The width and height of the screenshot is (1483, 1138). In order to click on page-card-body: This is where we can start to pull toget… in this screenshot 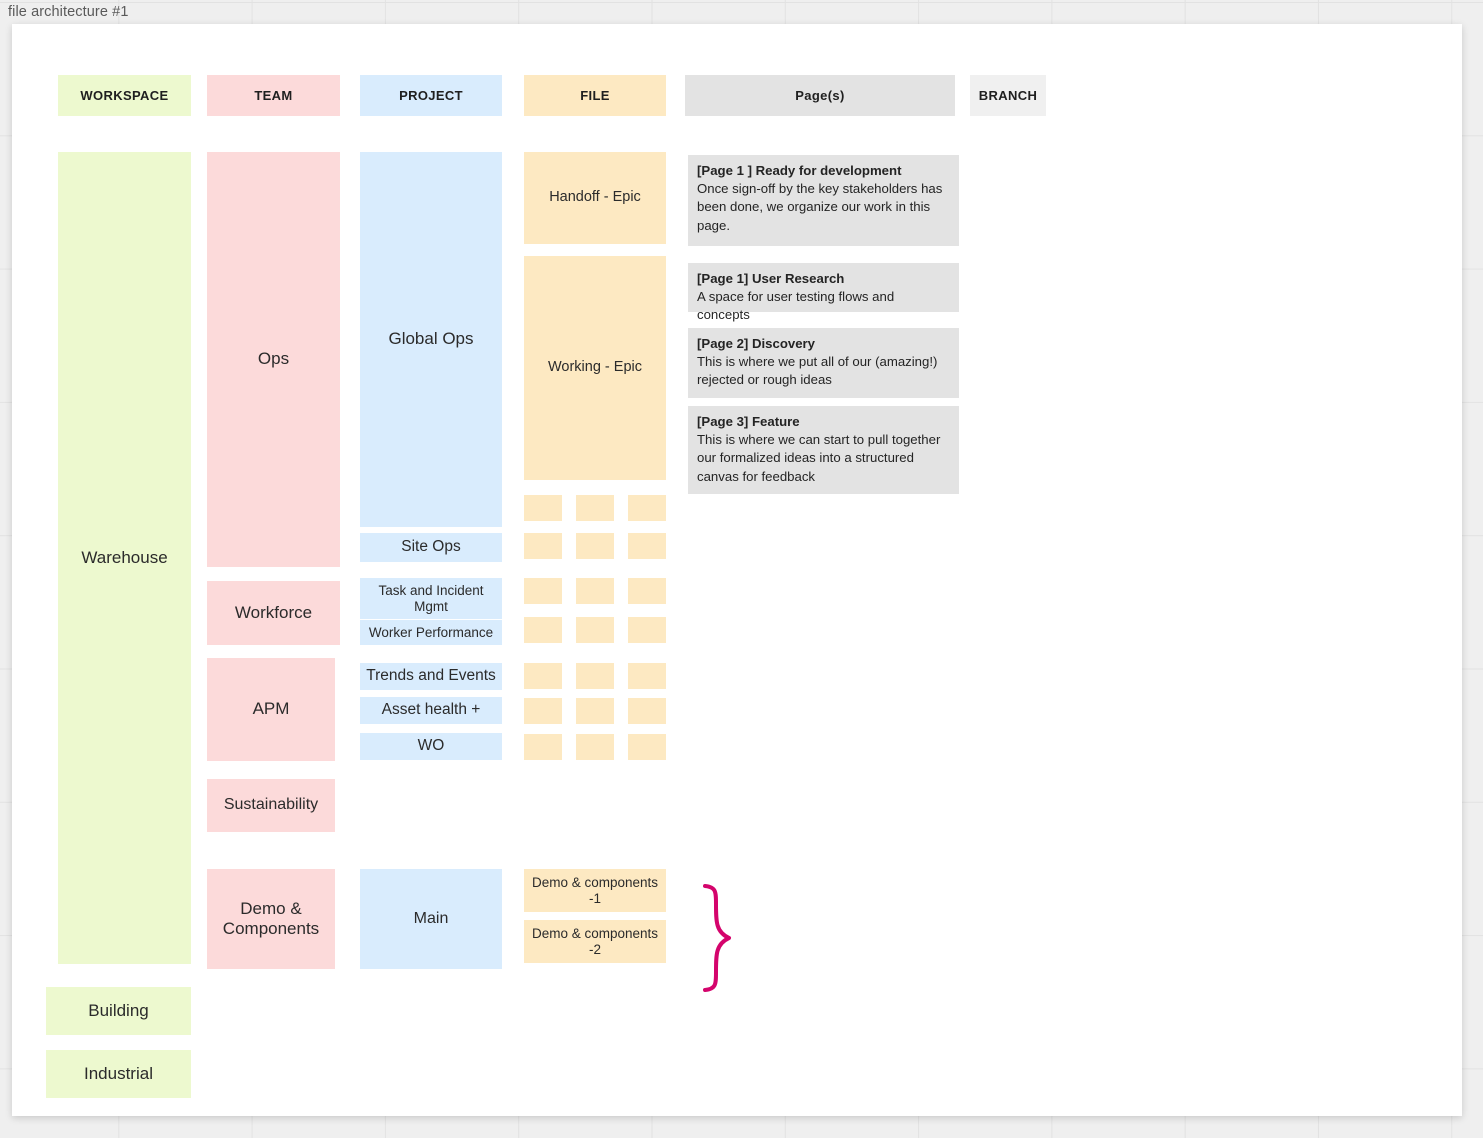, I will do `click(819, 458)`.